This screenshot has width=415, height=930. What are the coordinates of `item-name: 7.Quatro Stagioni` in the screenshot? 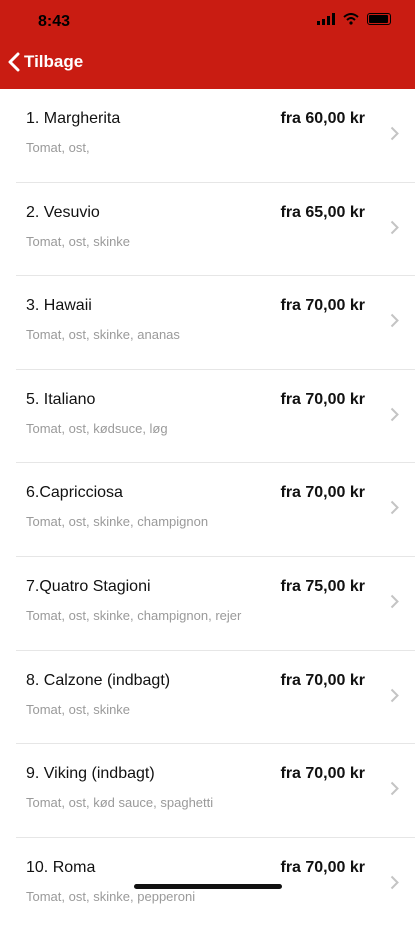 It's located at (88, 586).